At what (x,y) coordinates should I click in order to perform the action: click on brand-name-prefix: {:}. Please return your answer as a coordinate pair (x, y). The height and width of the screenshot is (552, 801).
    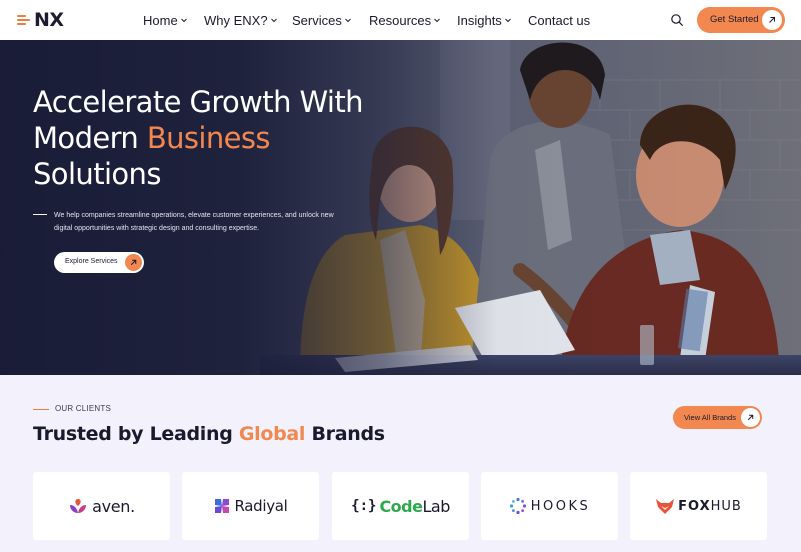
    Looking at the image, I should click on (364, 506).